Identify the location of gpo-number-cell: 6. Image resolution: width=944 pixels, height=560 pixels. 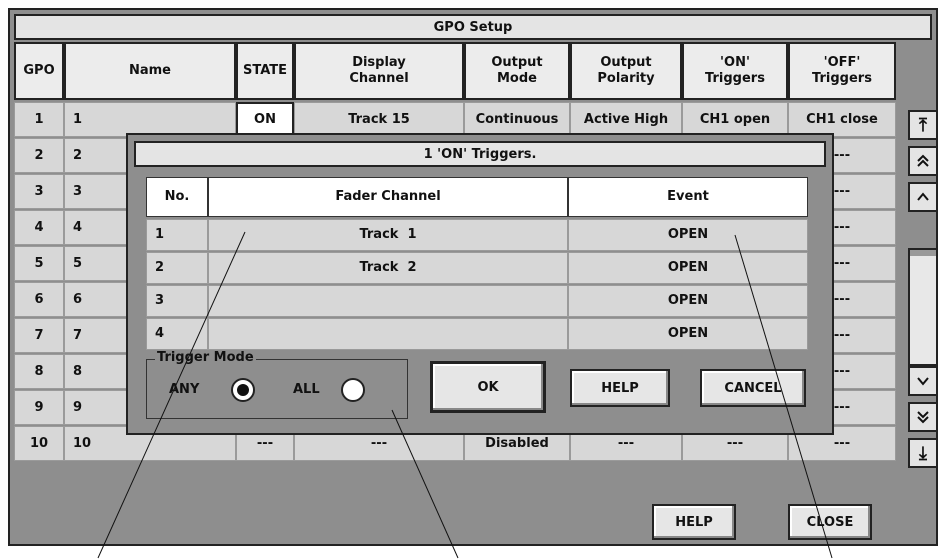
(39, 299).